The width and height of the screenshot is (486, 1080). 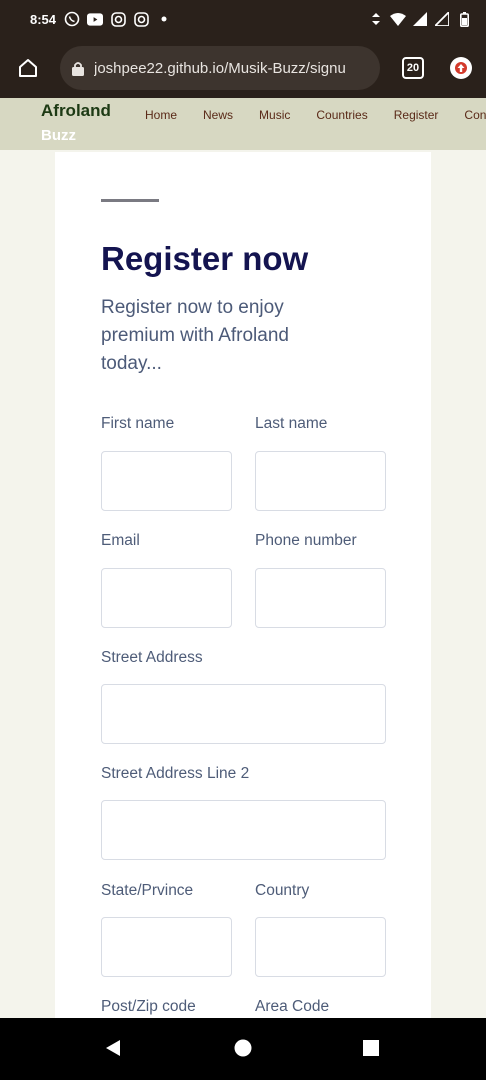 What do you see at coordinates (205, 258) in the screenshot?
I see `page-title: Register now` at bounding box center [205, 258].